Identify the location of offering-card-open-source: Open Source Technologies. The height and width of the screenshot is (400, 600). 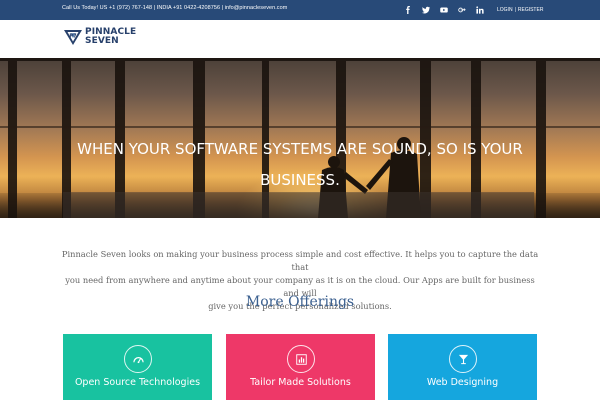
(137, 367).